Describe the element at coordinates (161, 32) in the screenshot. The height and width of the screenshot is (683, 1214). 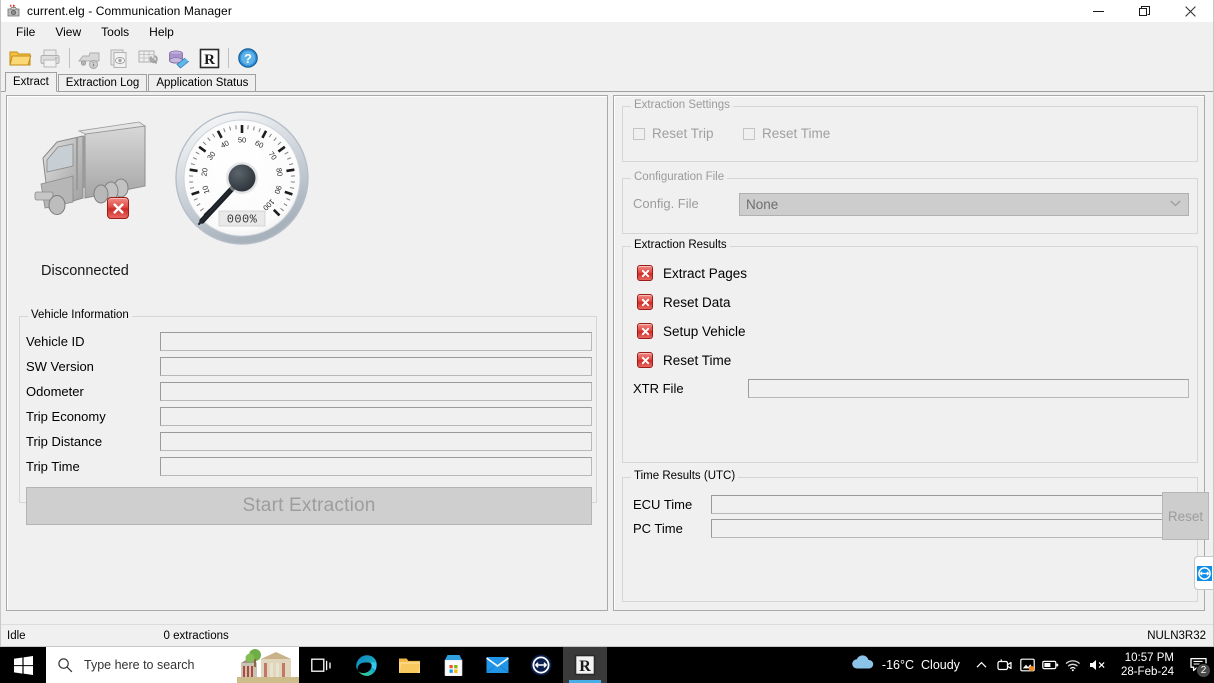
I see `menu-help: Help` at that location.